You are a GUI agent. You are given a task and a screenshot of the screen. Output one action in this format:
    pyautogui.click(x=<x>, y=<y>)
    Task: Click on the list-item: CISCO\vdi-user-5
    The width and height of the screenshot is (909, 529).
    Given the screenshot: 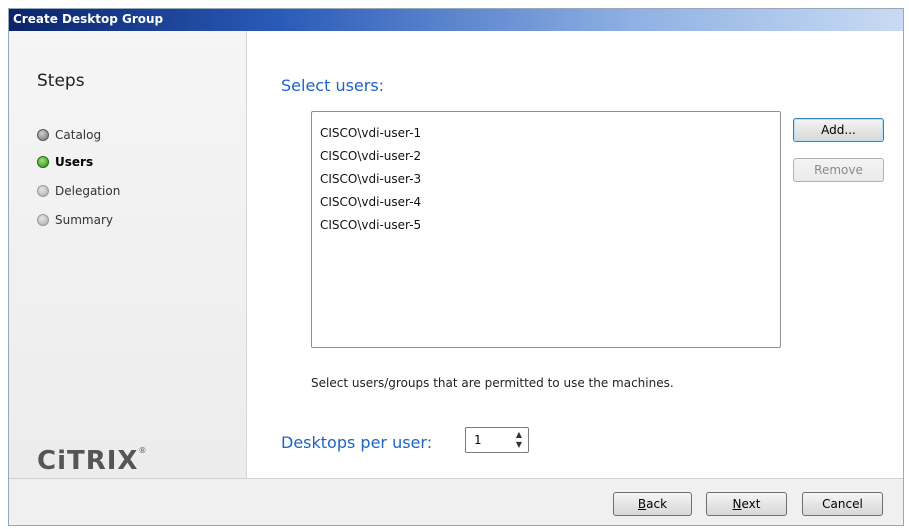 What is the action you would take?
    pyautogui.click(x=546, y=225)
    